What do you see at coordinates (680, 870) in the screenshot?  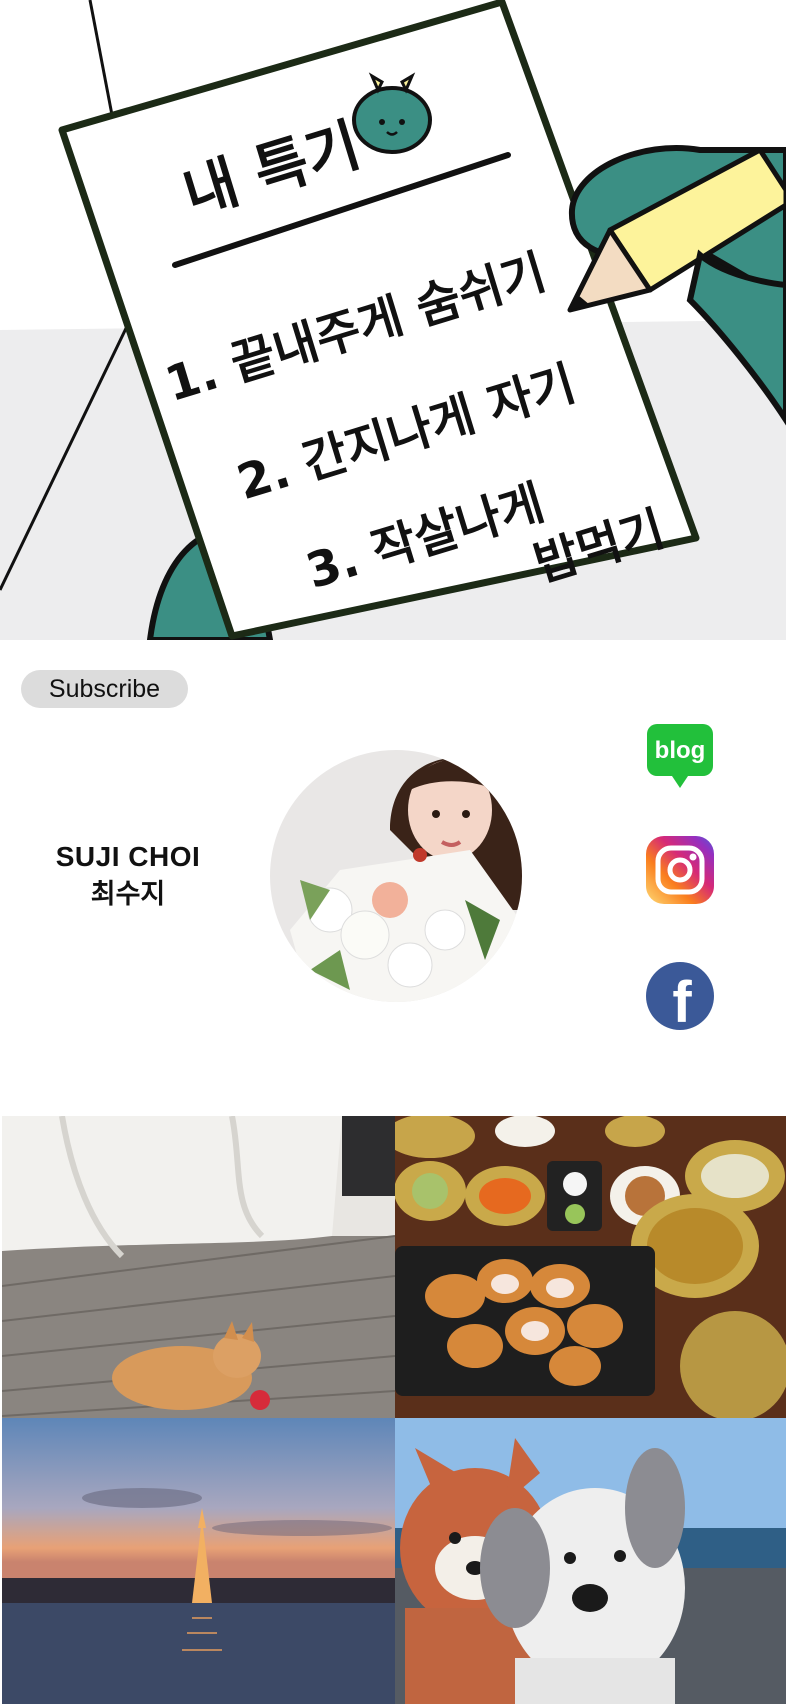 I see `instagram-icon` at bounding box center [680, 870].